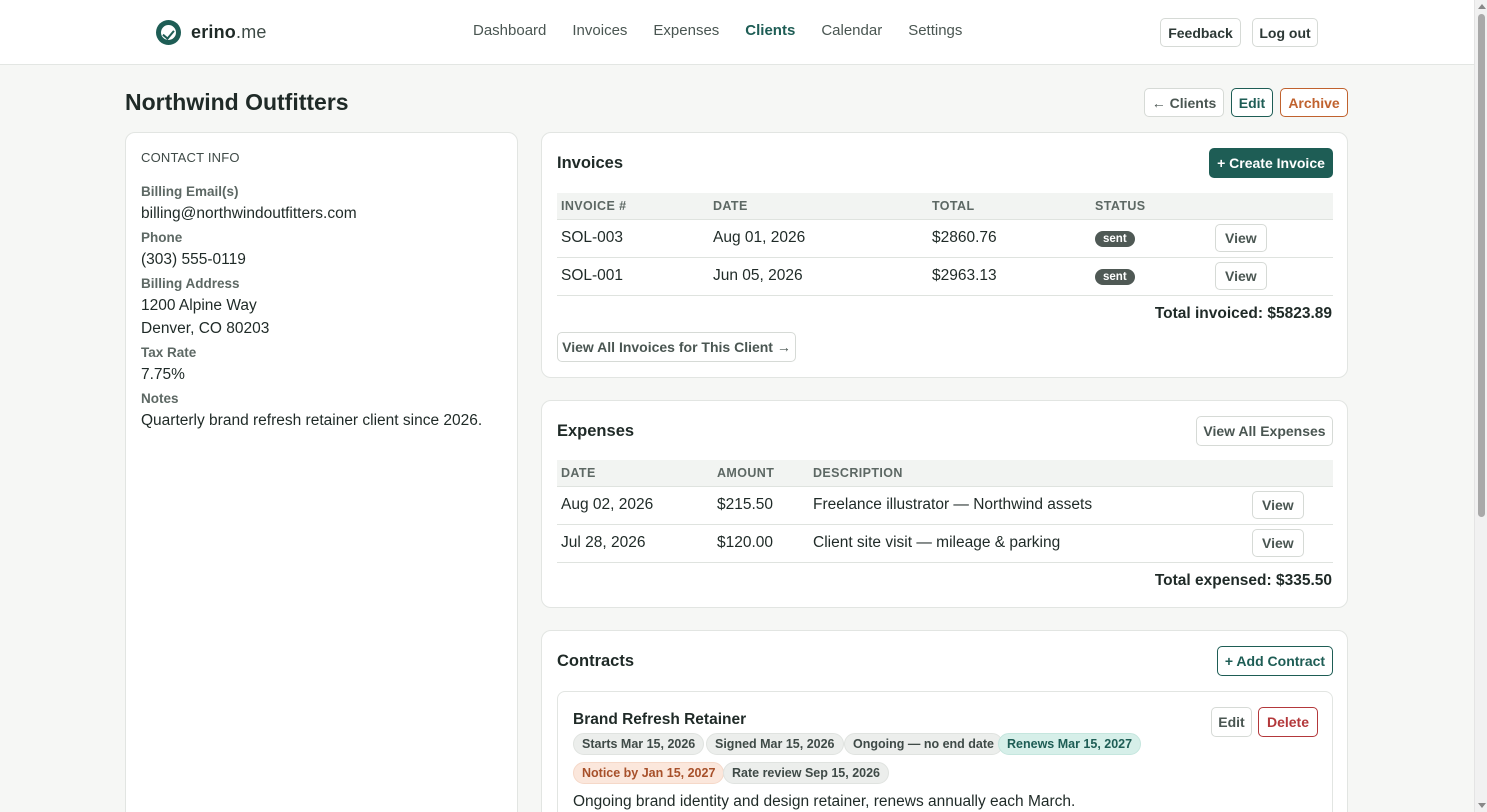  Describe the element at coordinates (249, 213) in the screenshot. I see `billing-email-value: billing@northwindoutfitters.com` at that location.